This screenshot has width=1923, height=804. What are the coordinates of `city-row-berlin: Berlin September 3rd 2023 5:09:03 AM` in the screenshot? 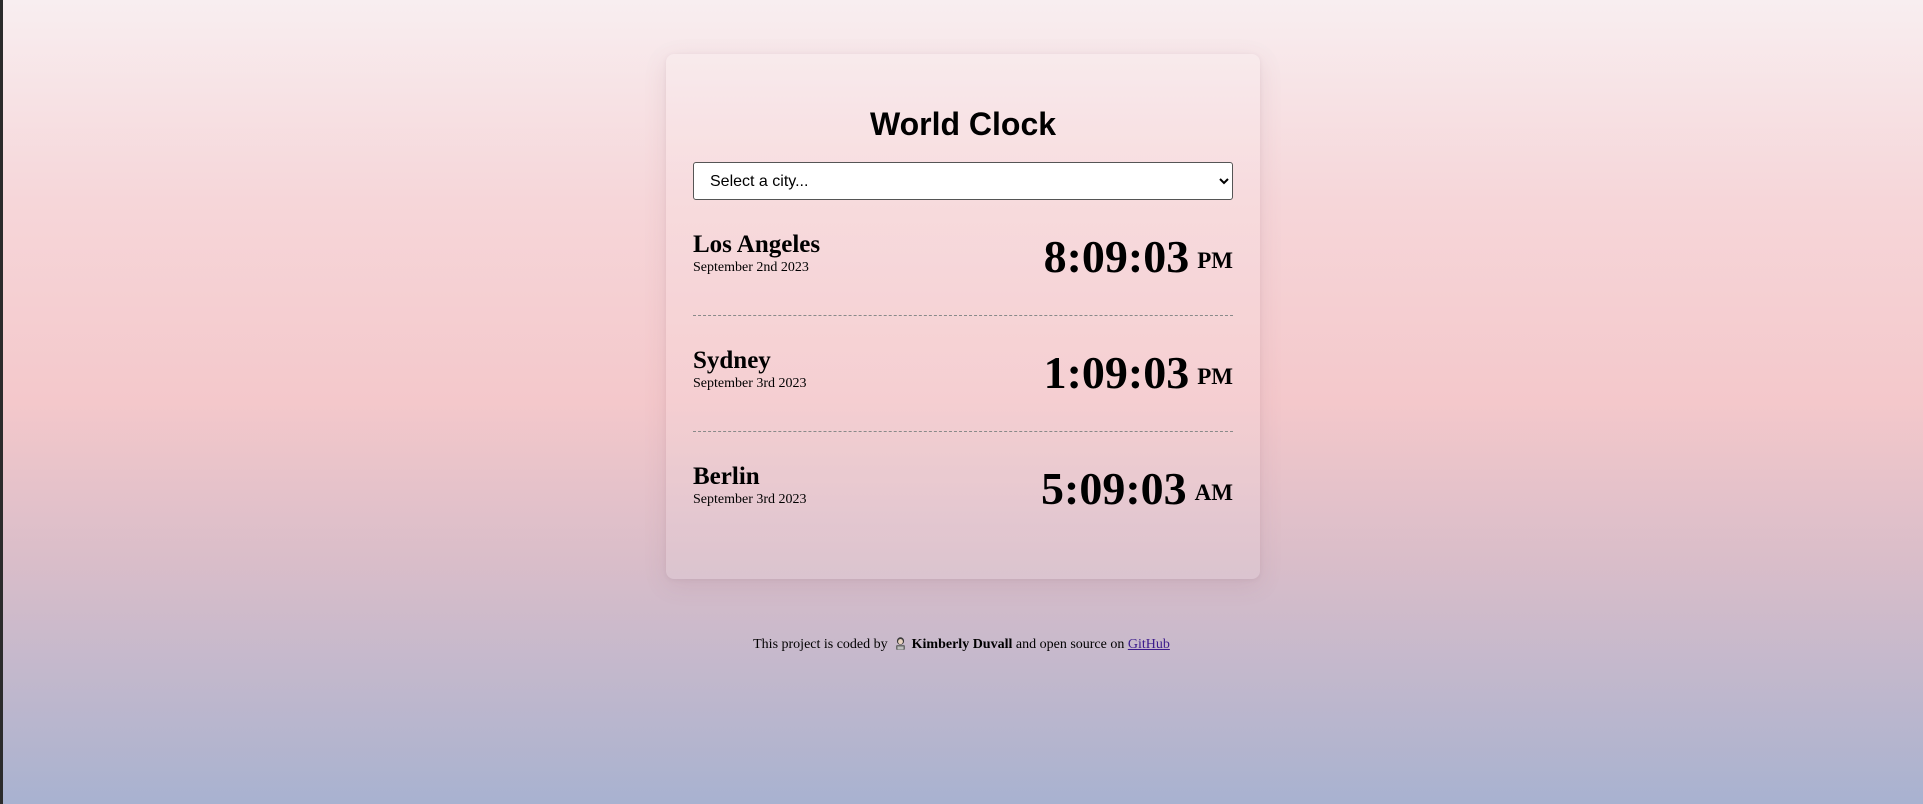 It's located at (963, 489).